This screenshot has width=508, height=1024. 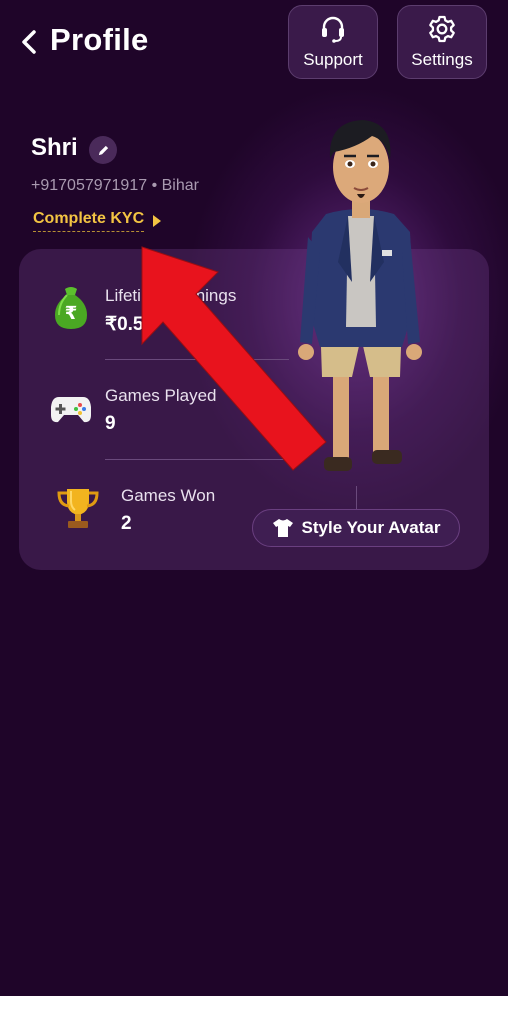 I want to click on chevron-left-icon, so click(x=29, y=42).